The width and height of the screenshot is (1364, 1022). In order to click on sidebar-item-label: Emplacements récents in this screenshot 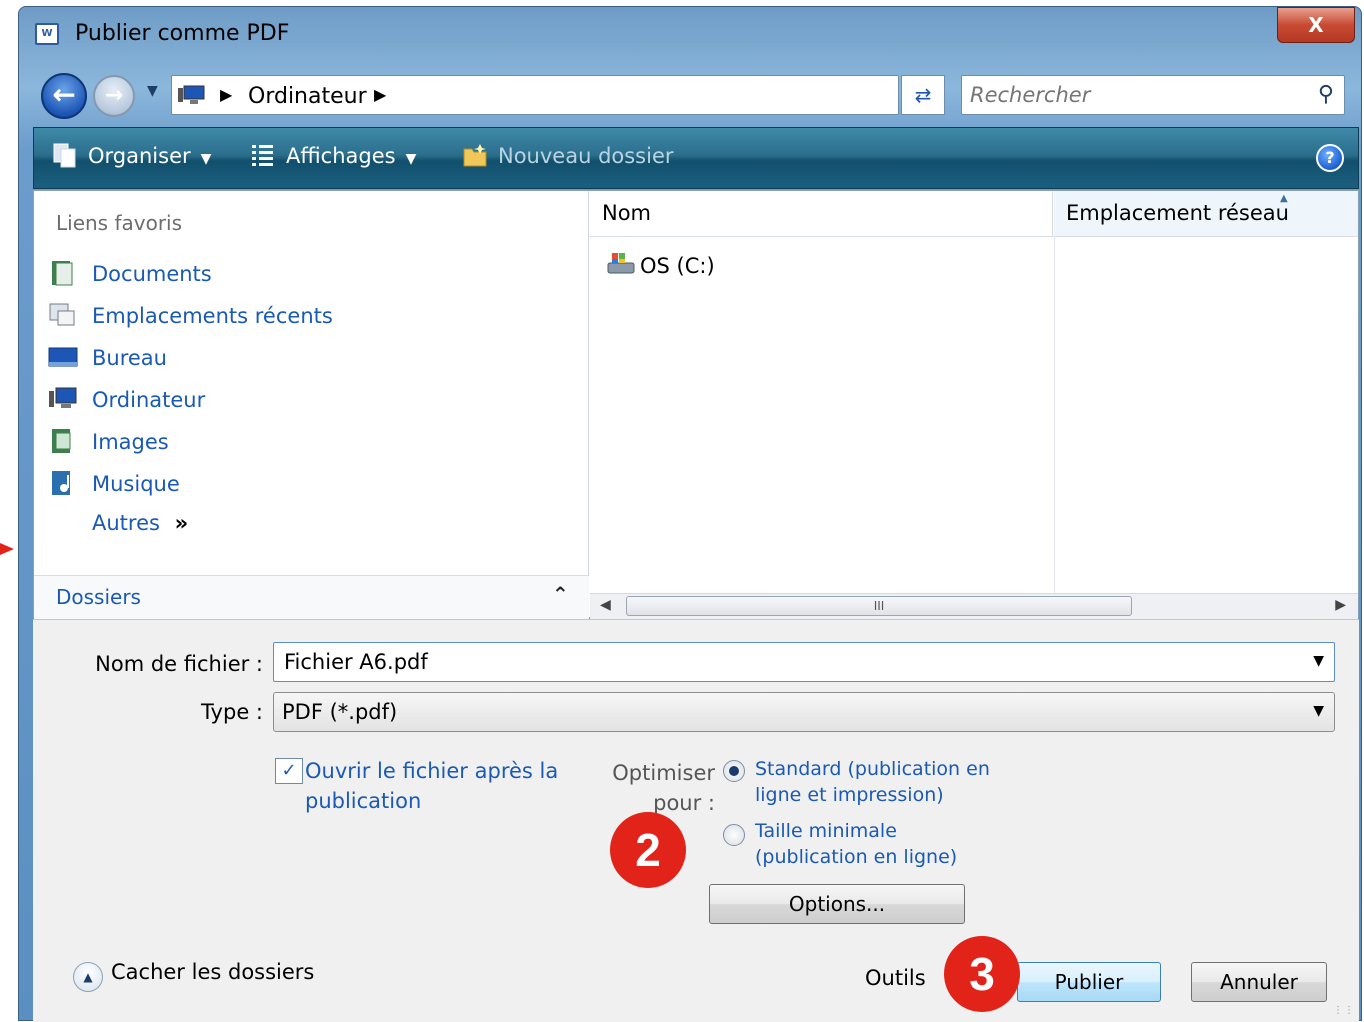, I will do `click(212, 316)`.